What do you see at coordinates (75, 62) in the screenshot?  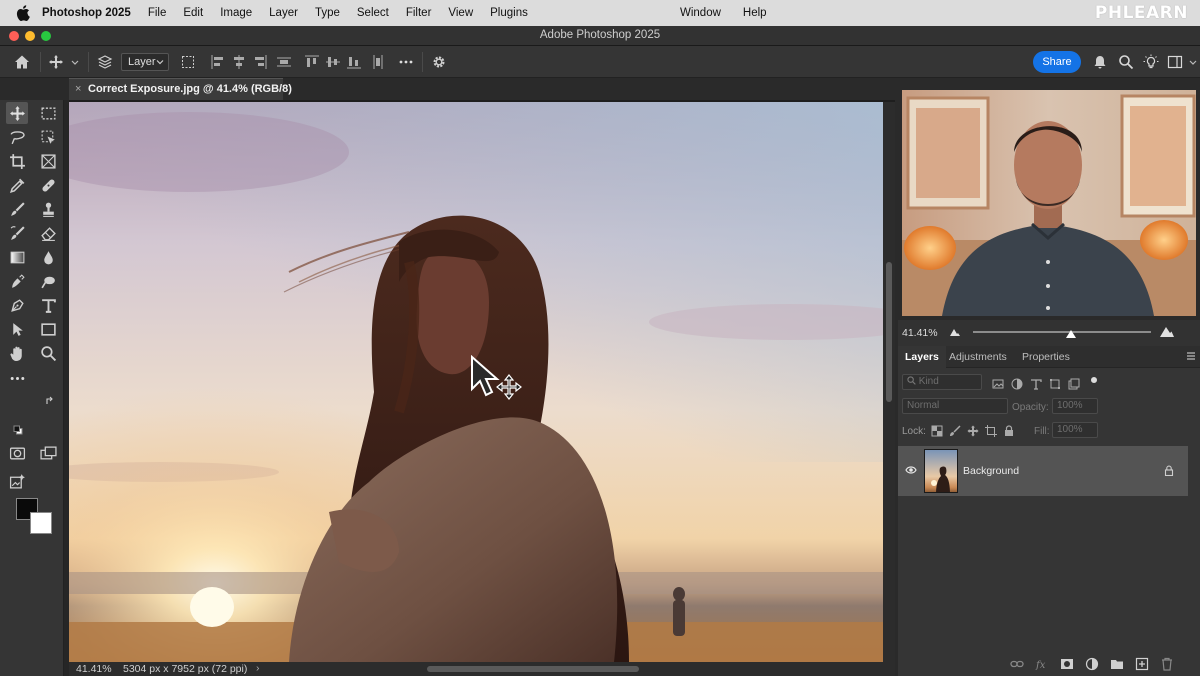 I see `tool-preset-chevron-icon` at bounding box center [75, 62].